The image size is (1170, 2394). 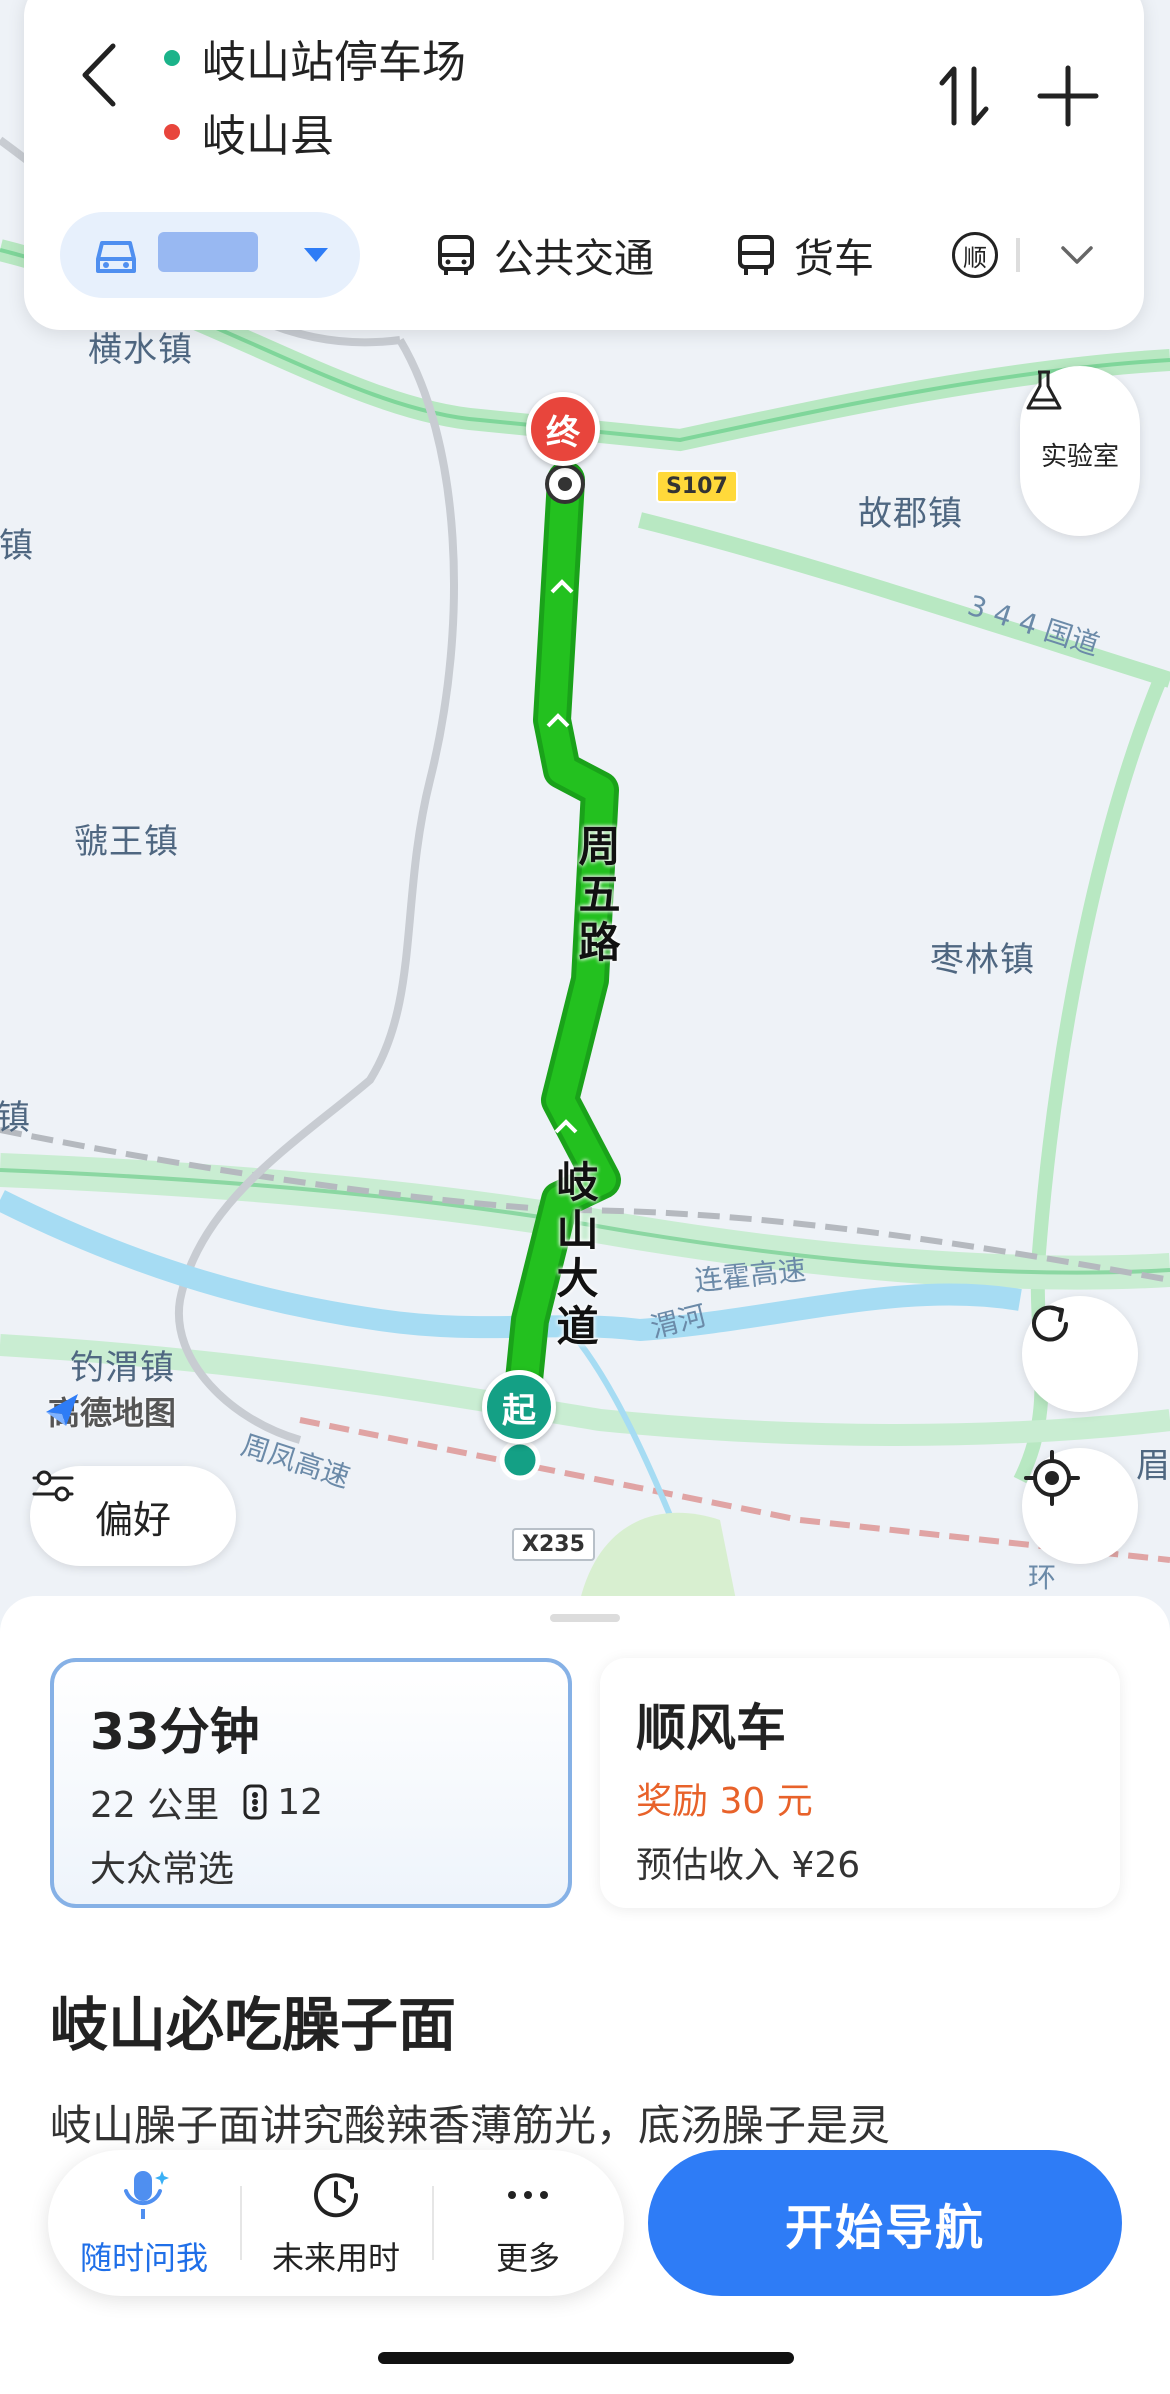 What do you see at coordinates (1080, 1354) in the screenshot?
I see `refresh-route-button` at bounding box center [1080, 1354].